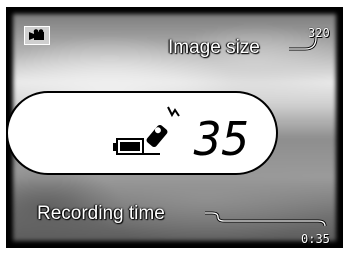 The image size is (349, 255). I want to click on image-size-callout: Image size, so click(214, 47).